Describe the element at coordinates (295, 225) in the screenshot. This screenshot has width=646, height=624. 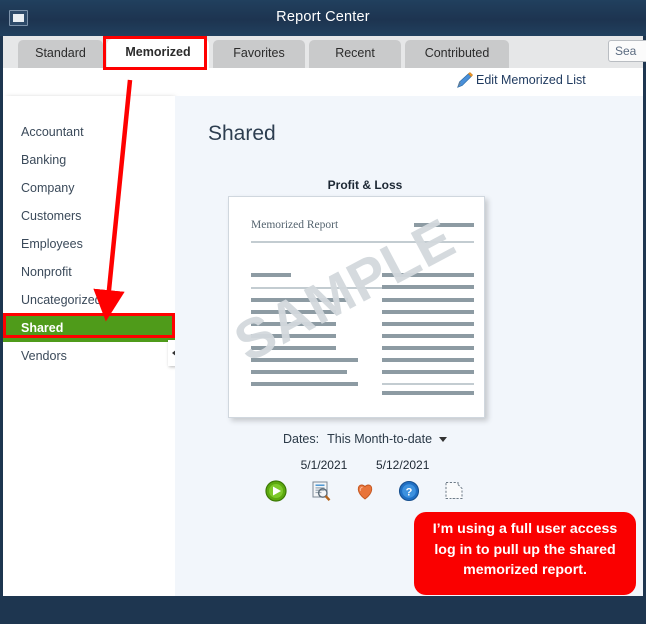
I see `thumbnail-heading: Memorized Report` at that location.